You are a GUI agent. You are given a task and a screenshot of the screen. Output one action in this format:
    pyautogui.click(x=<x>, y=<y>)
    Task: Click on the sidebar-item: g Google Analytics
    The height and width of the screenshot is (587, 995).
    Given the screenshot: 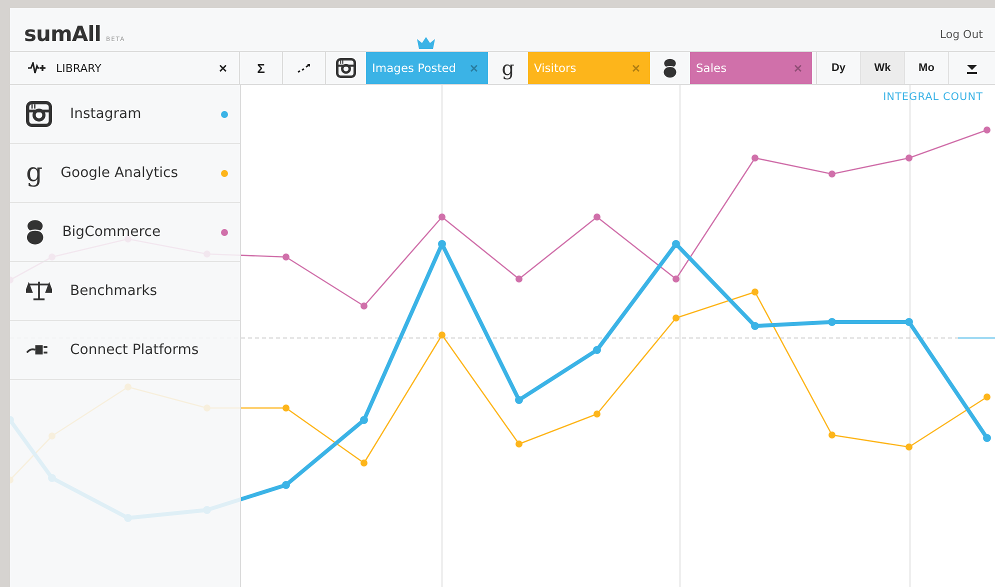 What is the action you would take?
    pyautogui.click(x=125, y=173)
    